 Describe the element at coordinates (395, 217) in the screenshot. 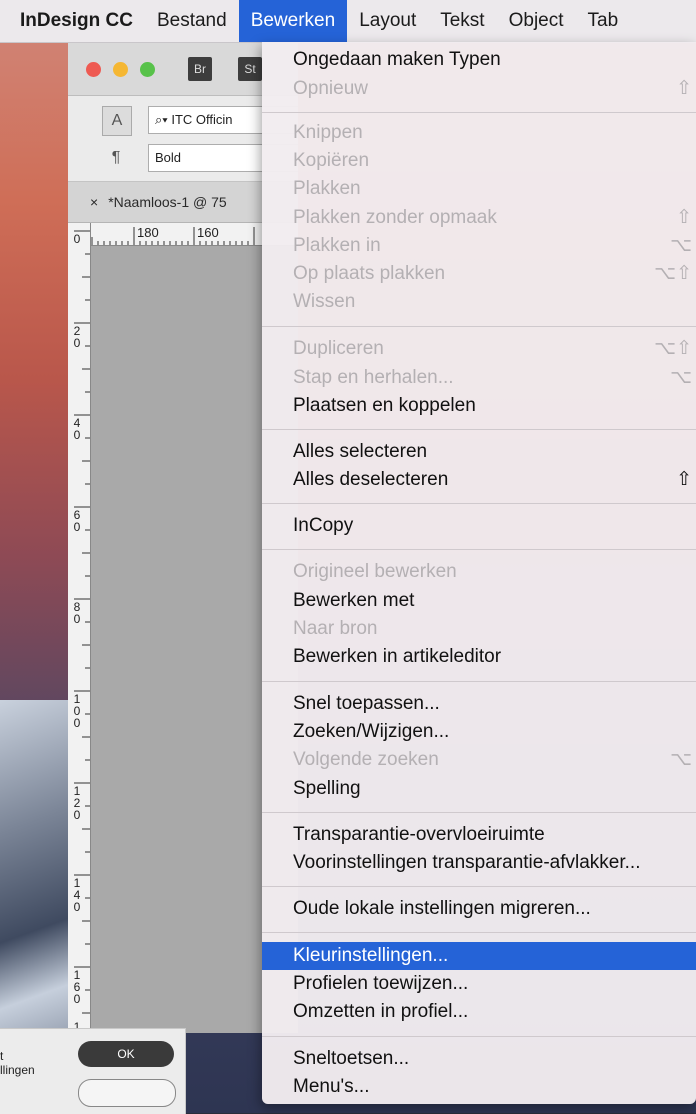

I see `menu-item-label: Plakken zonder opmaak` at that location.